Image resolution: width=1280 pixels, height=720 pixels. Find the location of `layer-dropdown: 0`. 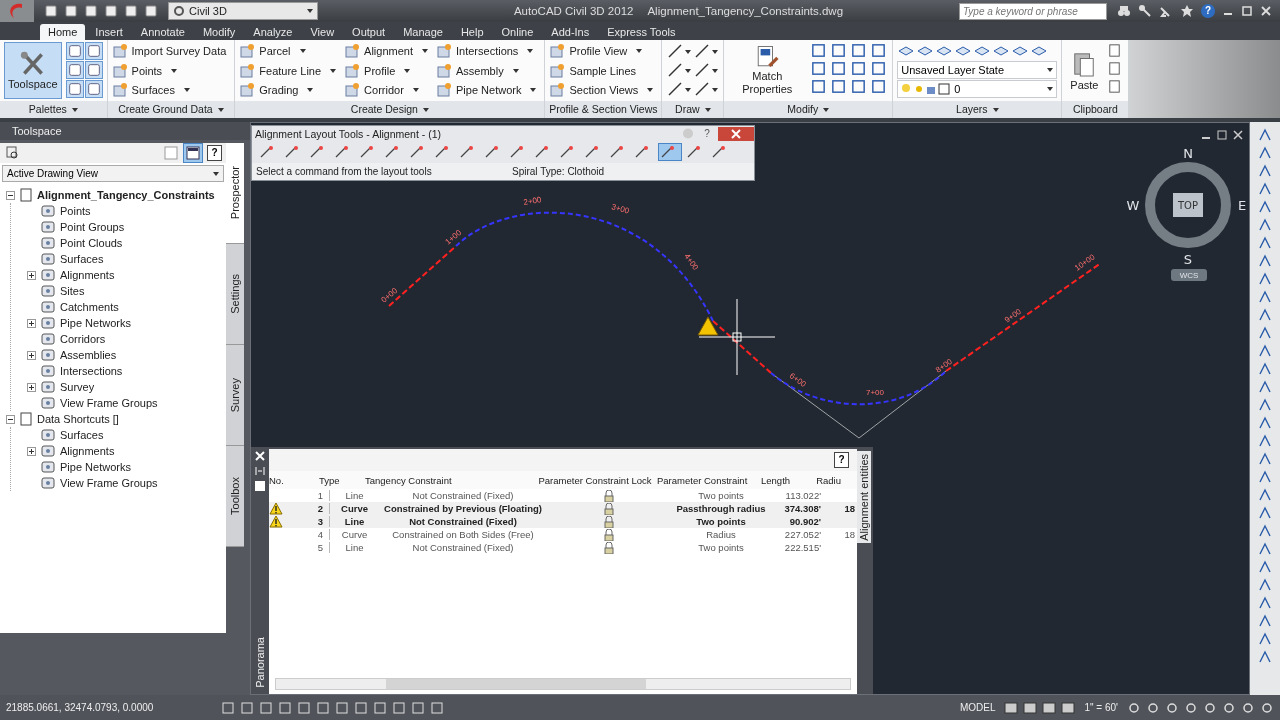

layer-dropdown: 0 is located at coordinates (977, 89).